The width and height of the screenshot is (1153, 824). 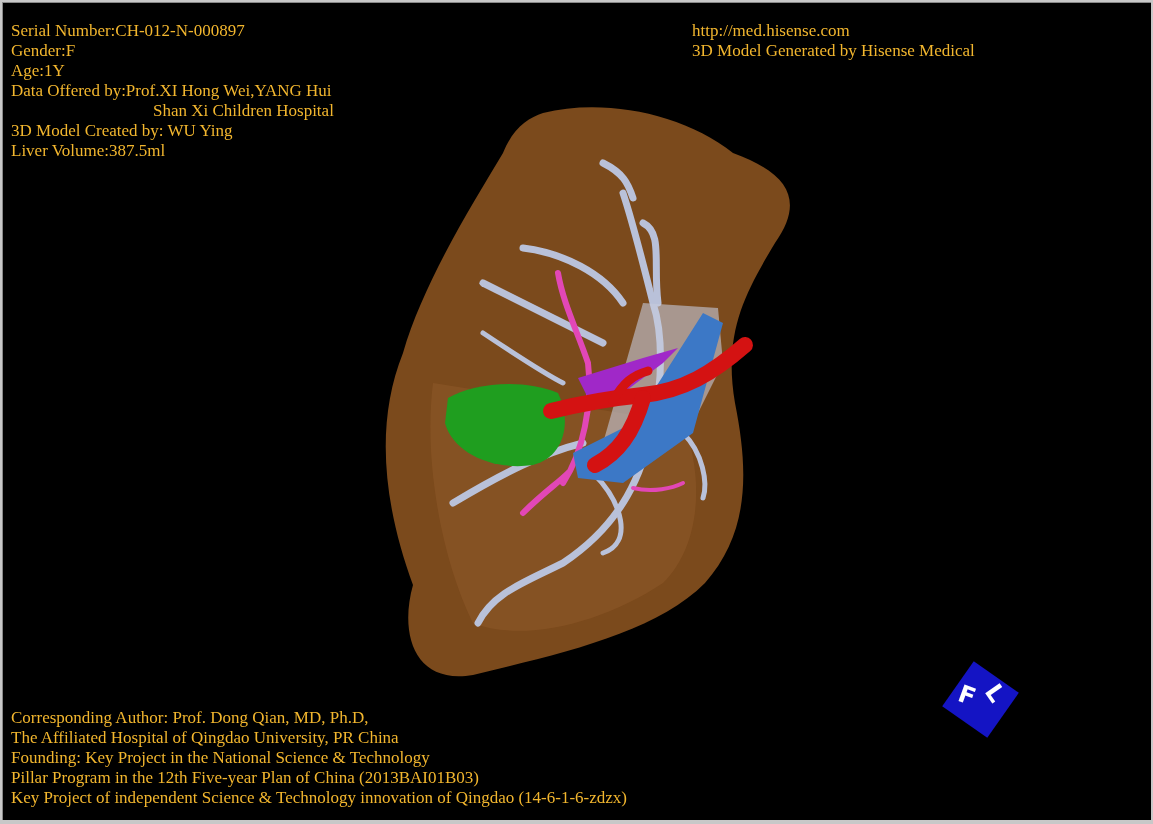 I want to click on credits-text: Founding: Key Project in the National Science & Technology, so click(x=220, y=758).